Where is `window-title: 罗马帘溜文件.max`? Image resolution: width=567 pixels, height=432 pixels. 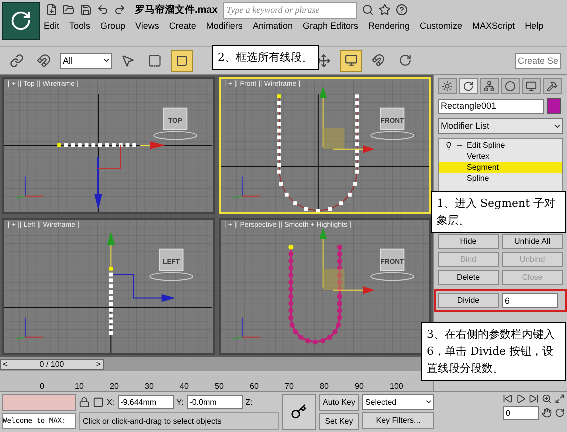
window-title: 罗马帘溜文件.max is located at coordinates (176, 10).